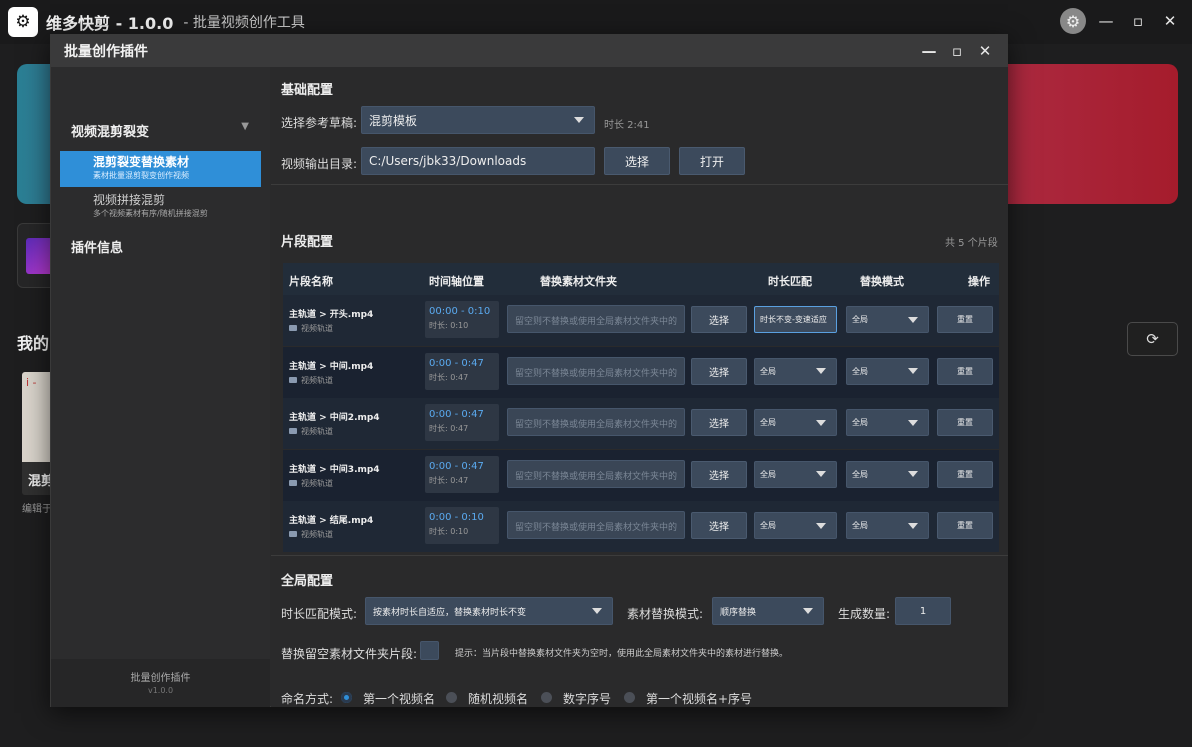 This screenshot has height=747, width=1192. I want to click on naming-option-label: 第一个视频名, so click(399, 698).